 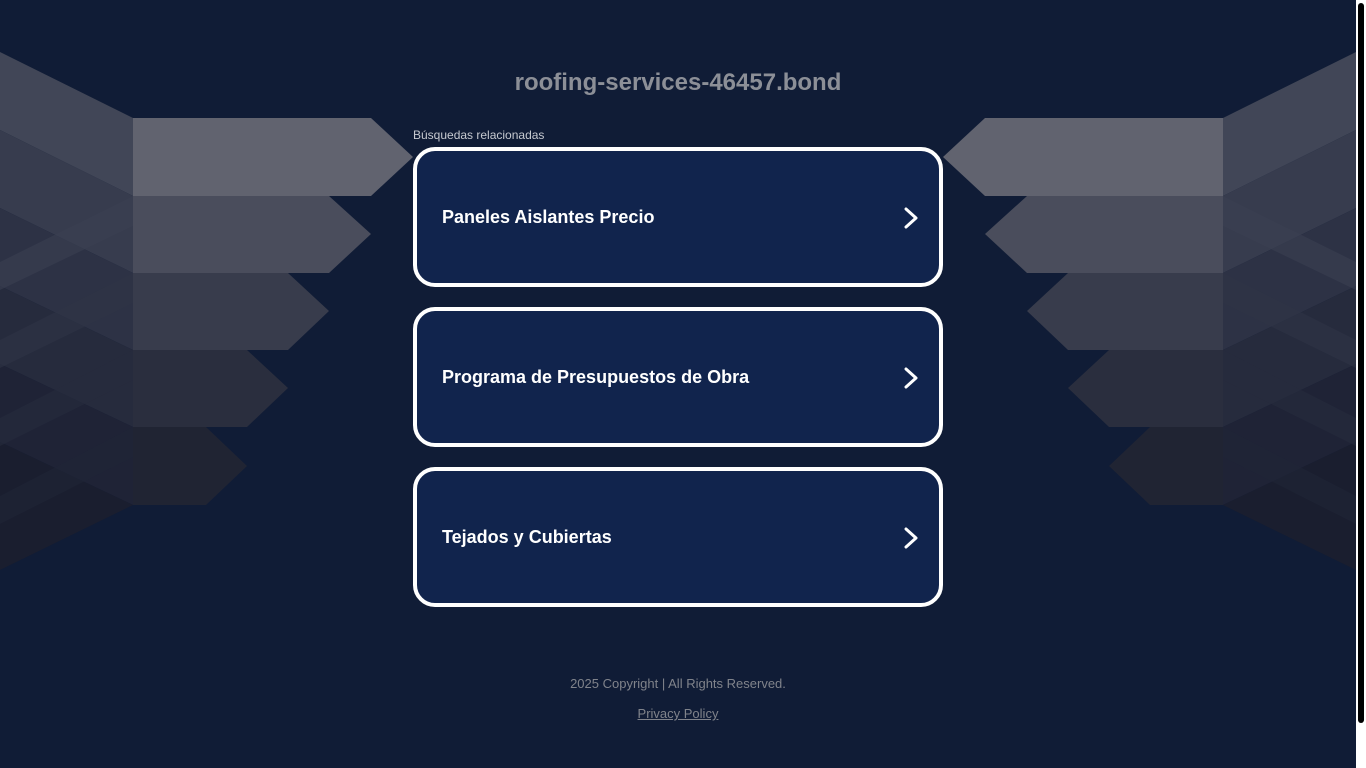 What do you see at coordinates (678, 82) in the screenshot?
I see `domain-title: roofing-services-46457.bond` at bounding box center [678, 82].